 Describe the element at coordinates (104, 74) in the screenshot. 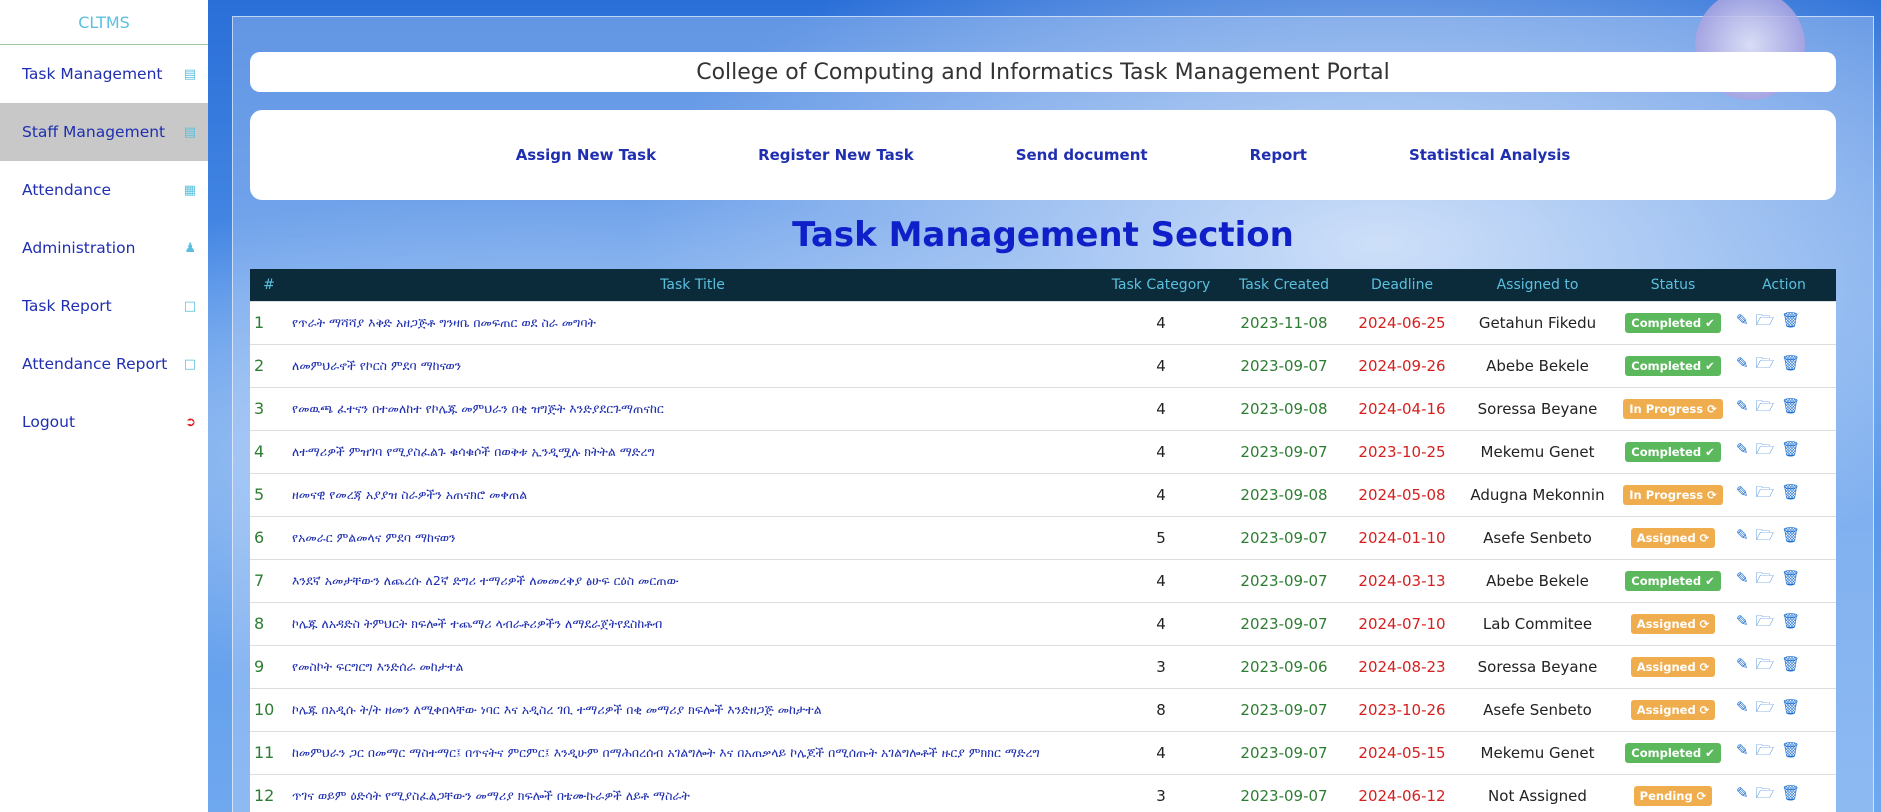

I see `nav-task-management: Task Management ▤` at that location.